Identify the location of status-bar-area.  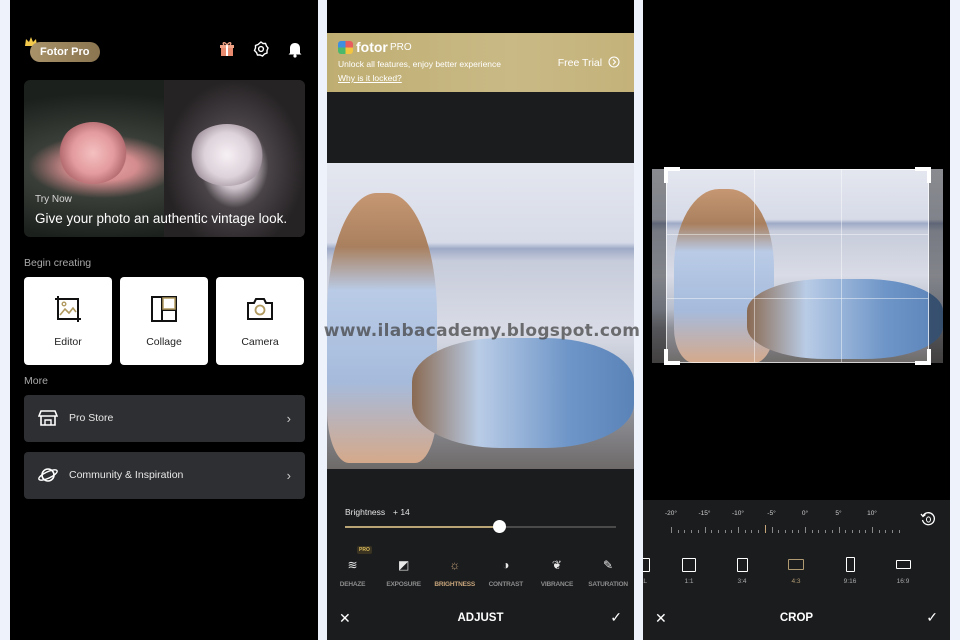
(480, 16).